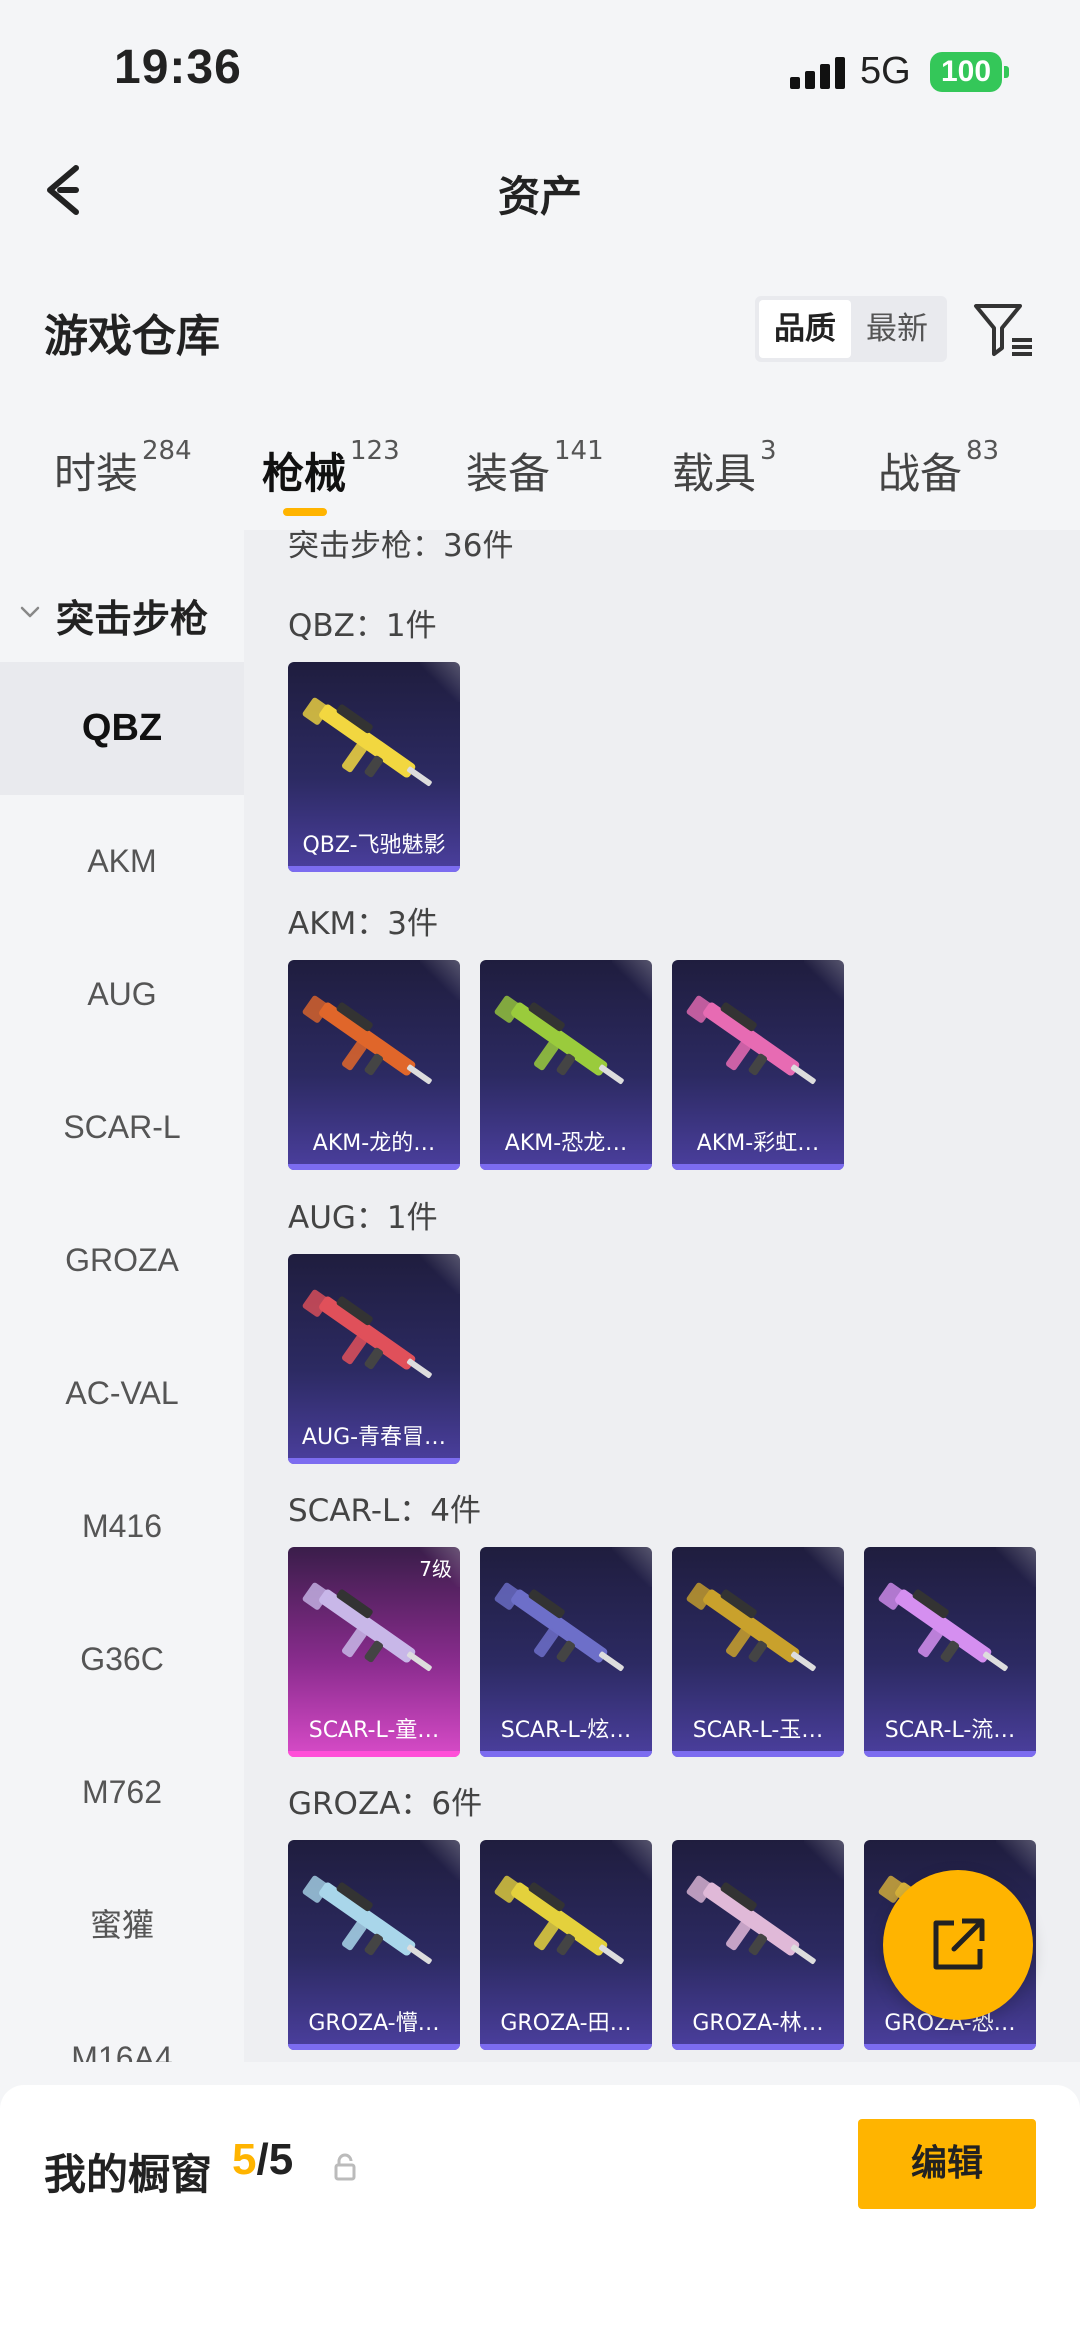 The image size is (1080, 2337). I want to click on tab-label: 战备, so click(920, 473).